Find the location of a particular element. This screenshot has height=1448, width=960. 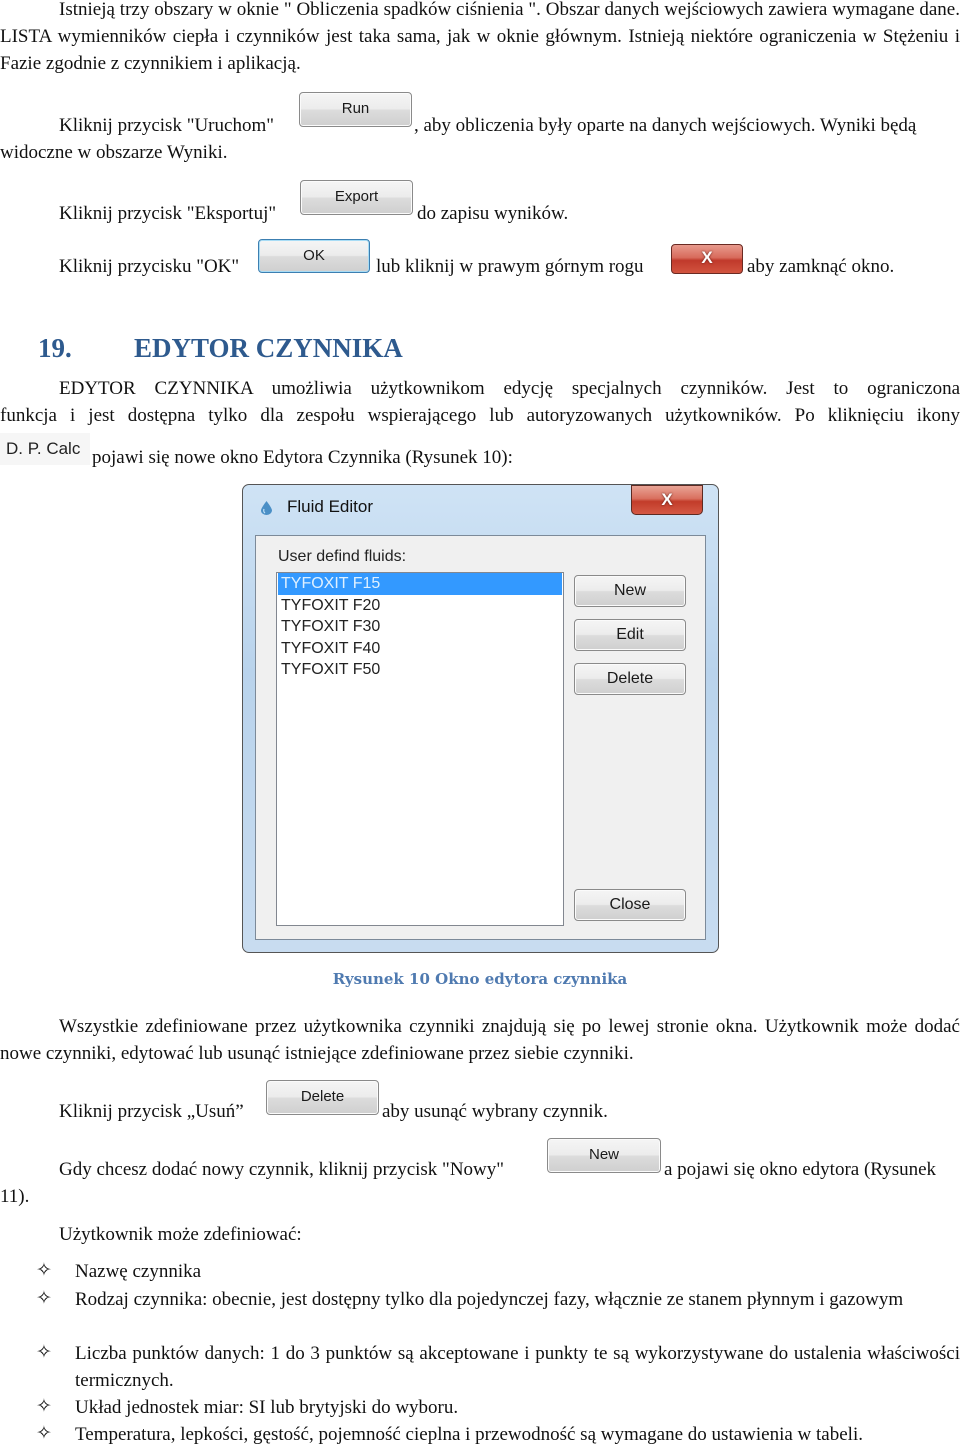

fluid-list-item: TYFOXIT F30 is located at coordinates (420, 627).